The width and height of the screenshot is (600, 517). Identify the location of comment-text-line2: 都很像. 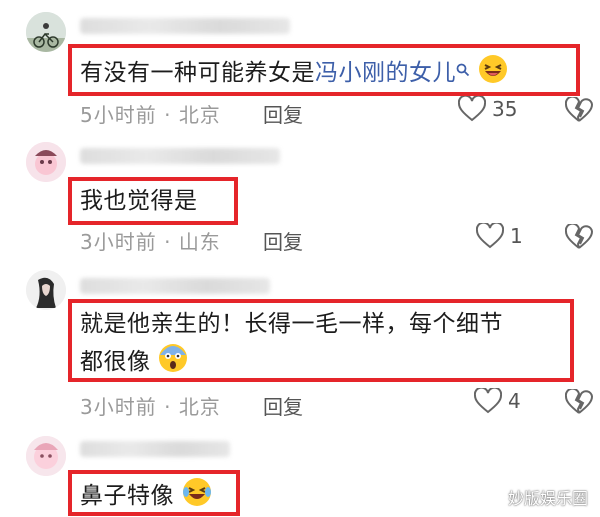
(134, 362).